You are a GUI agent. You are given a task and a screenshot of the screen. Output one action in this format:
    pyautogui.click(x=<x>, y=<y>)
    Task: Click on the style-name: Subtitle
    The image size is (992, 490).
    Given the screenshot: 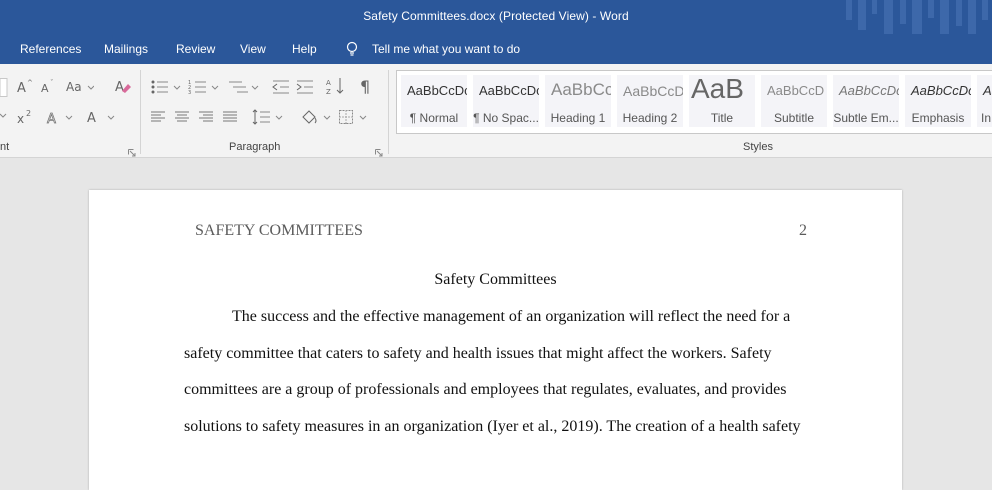 What is the action you would take?
    pyautogui.click(x=794, y=118)
    